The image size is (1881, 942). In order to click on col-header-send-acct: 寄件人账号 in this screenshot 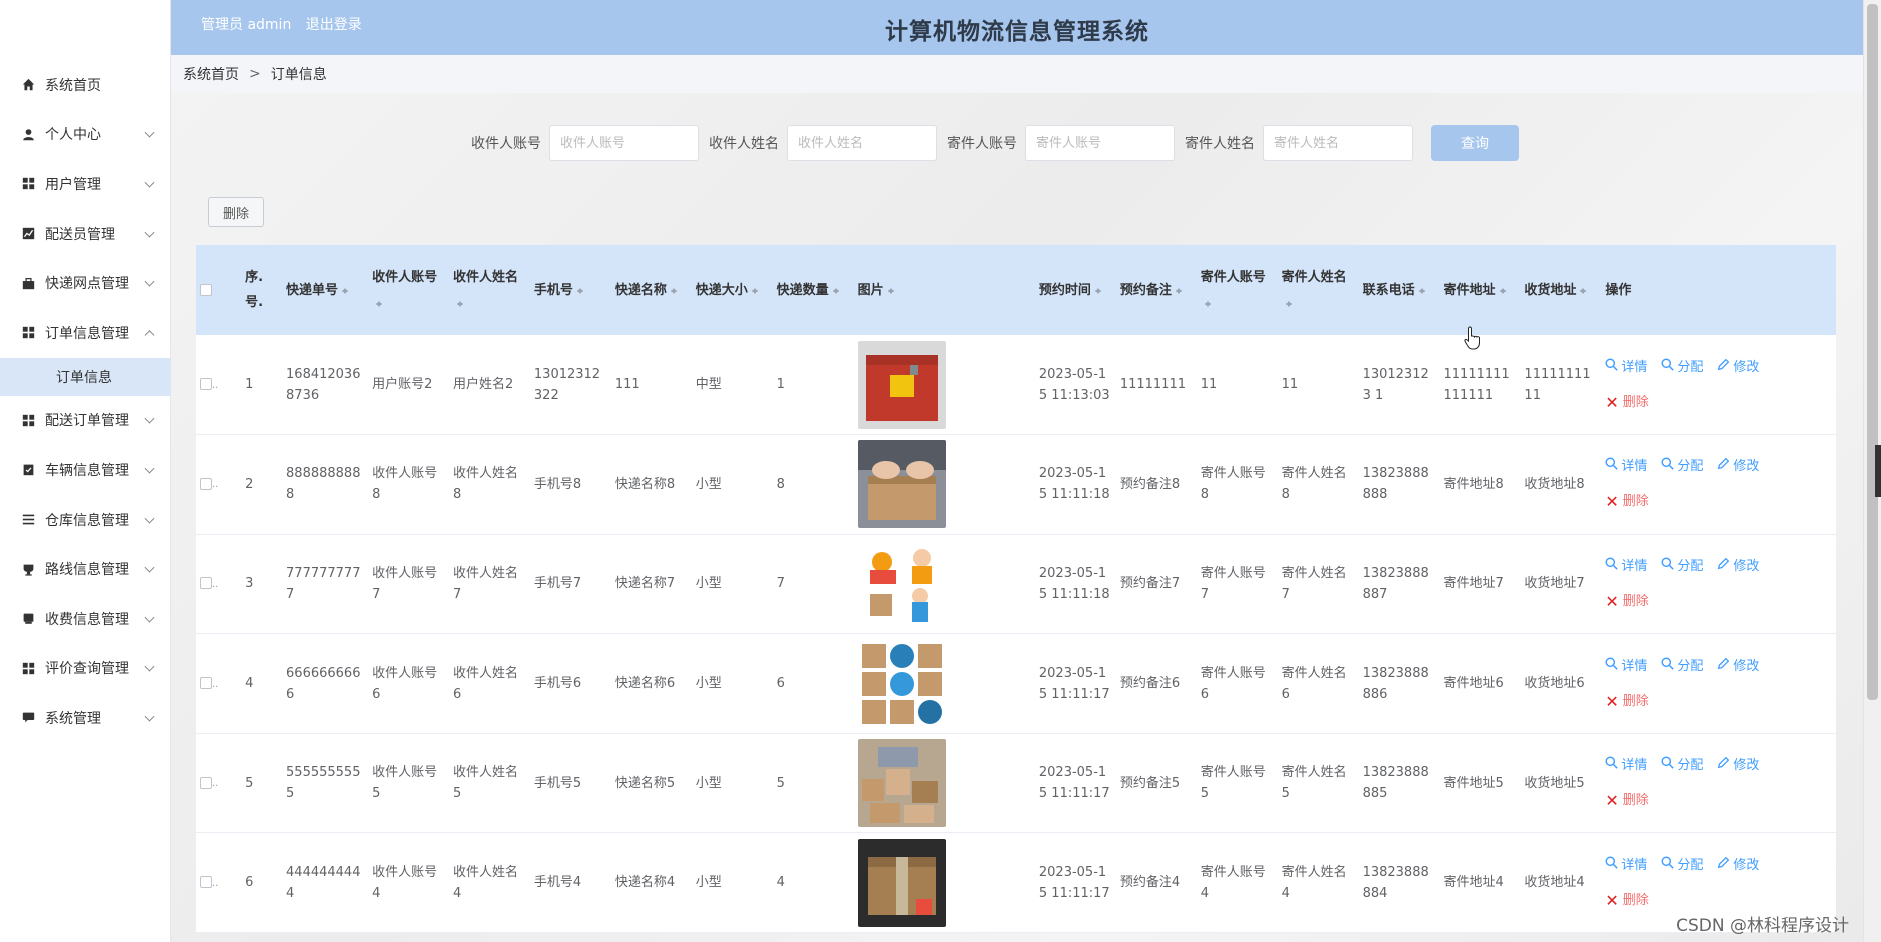, I will do `click(1237, 290)`.